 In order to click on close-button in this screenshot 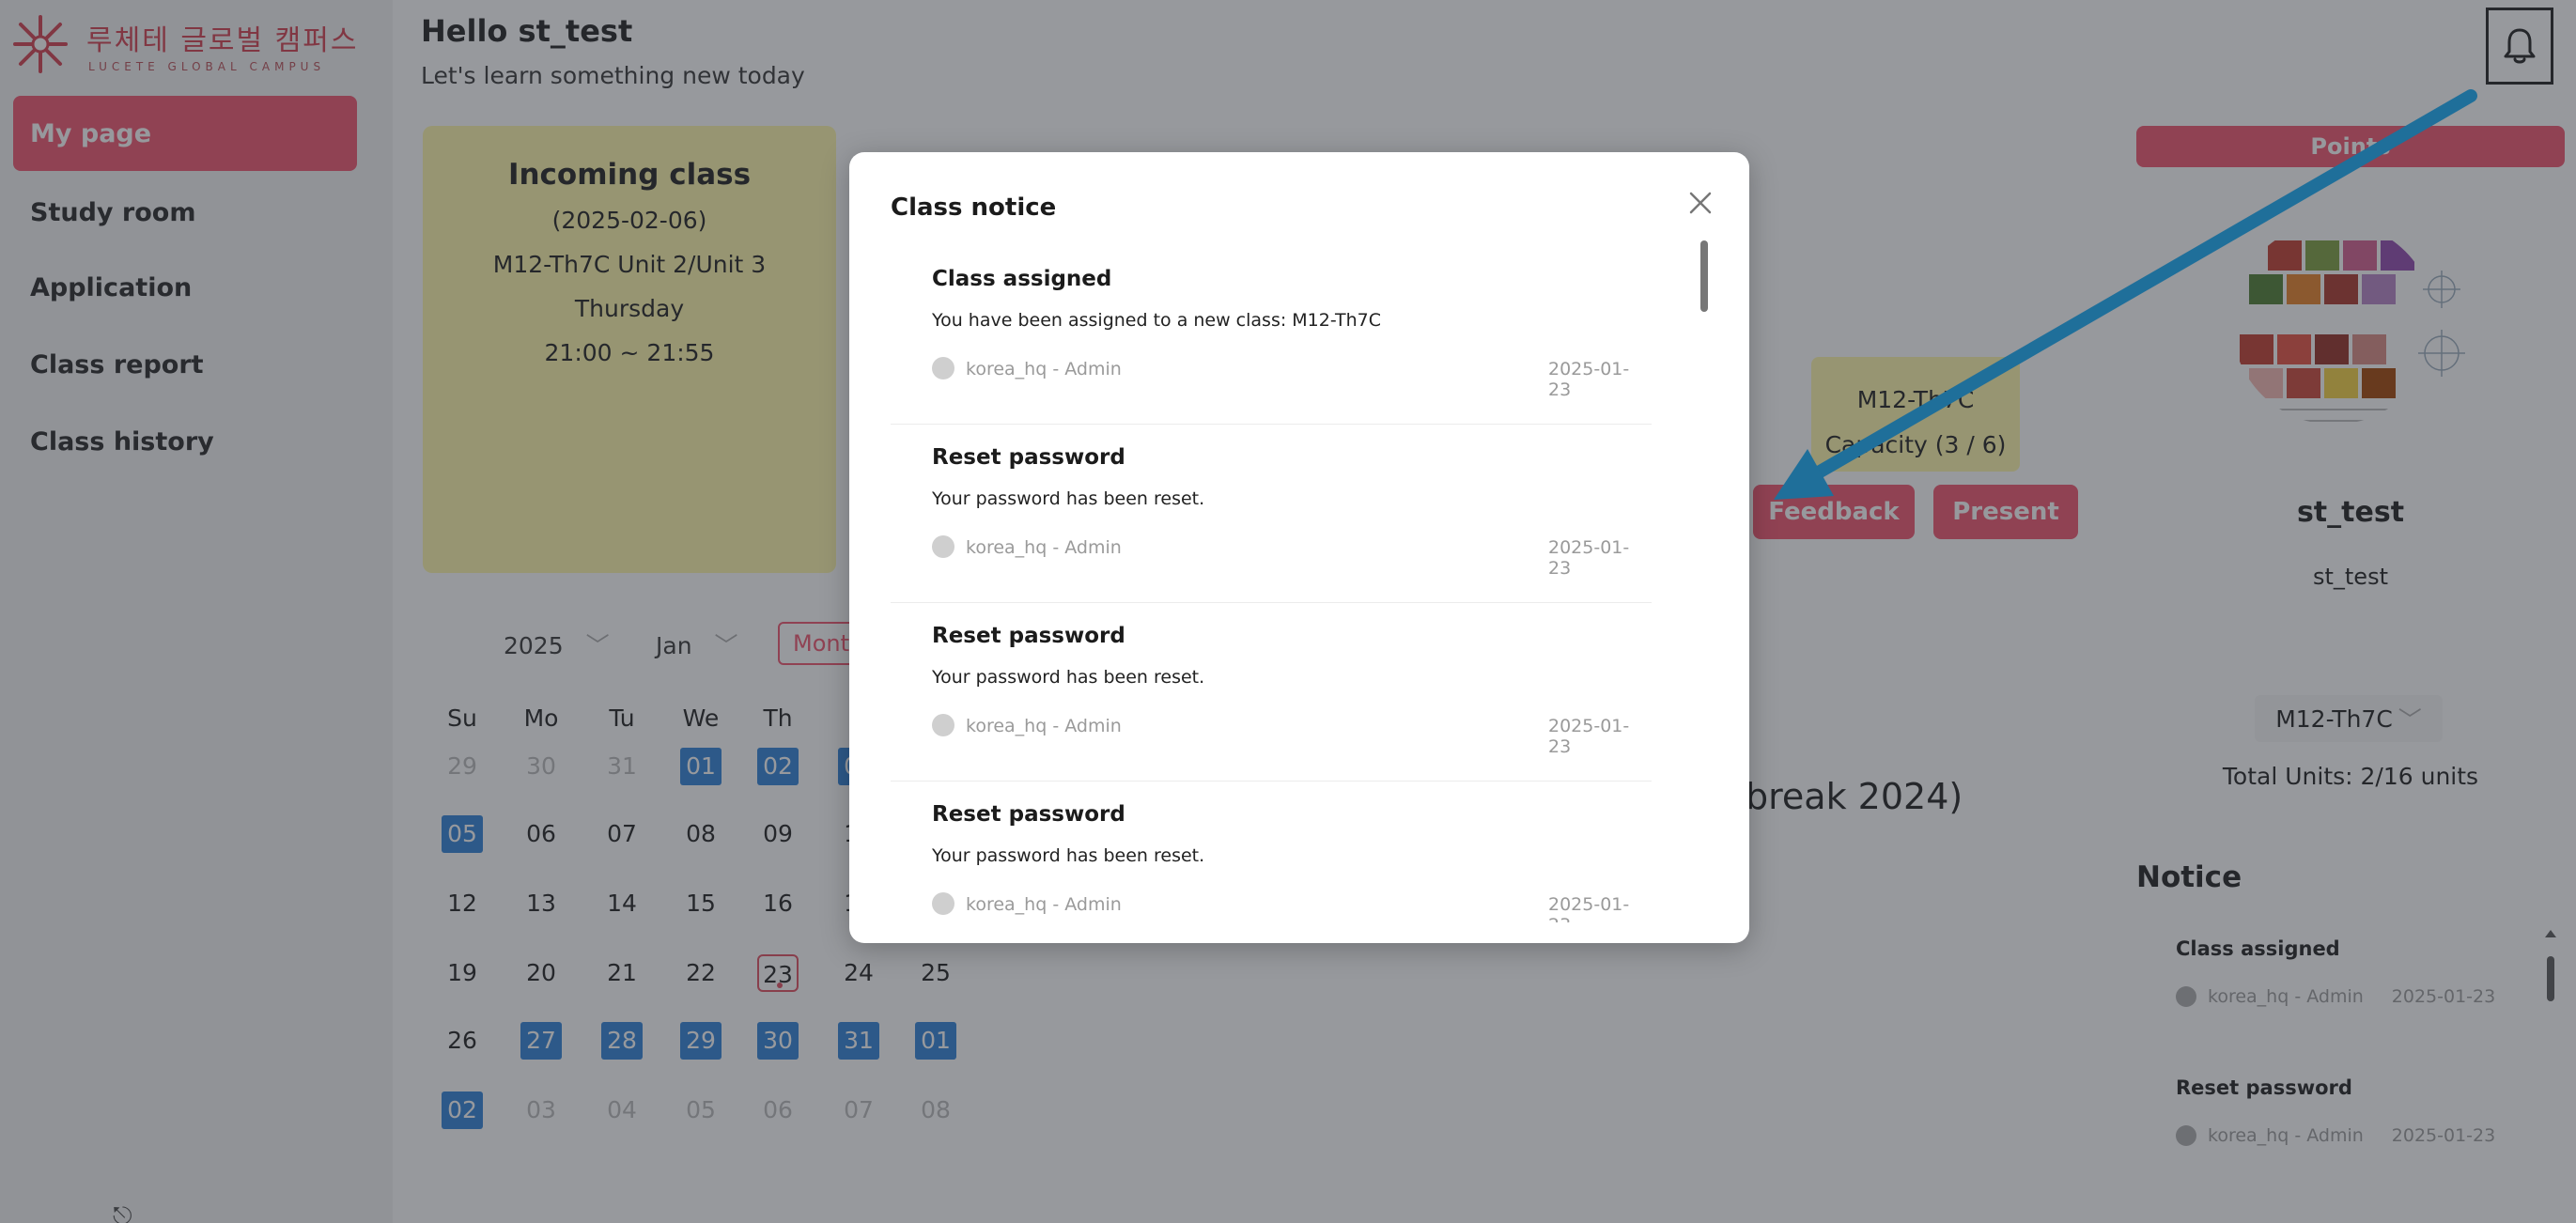, I will do `click(1701, 203)`.